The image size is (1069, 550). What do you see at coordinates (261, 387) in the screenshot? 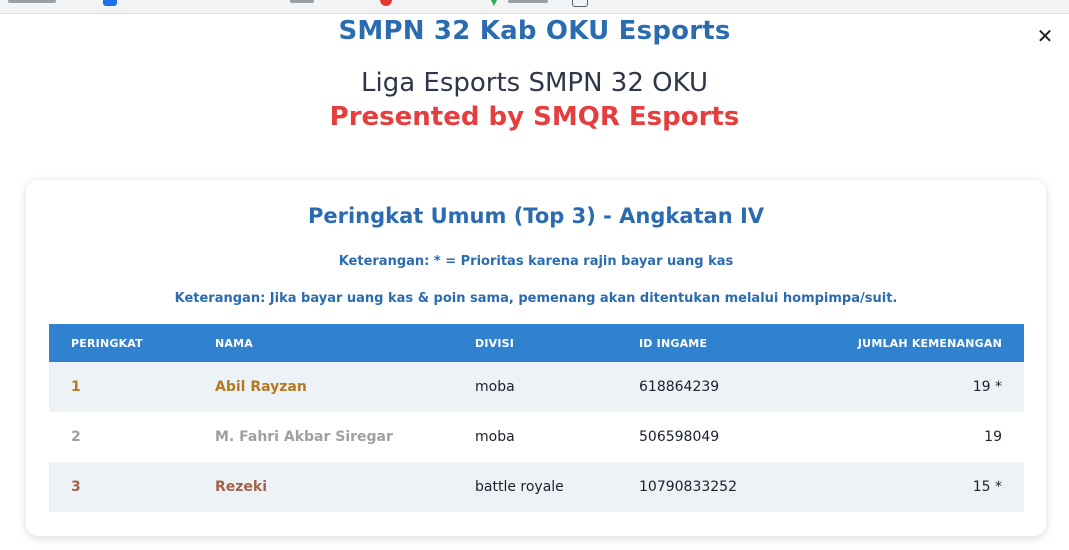
I see `name-cell: Abil Rayzan` at bounding box center [261, 387].